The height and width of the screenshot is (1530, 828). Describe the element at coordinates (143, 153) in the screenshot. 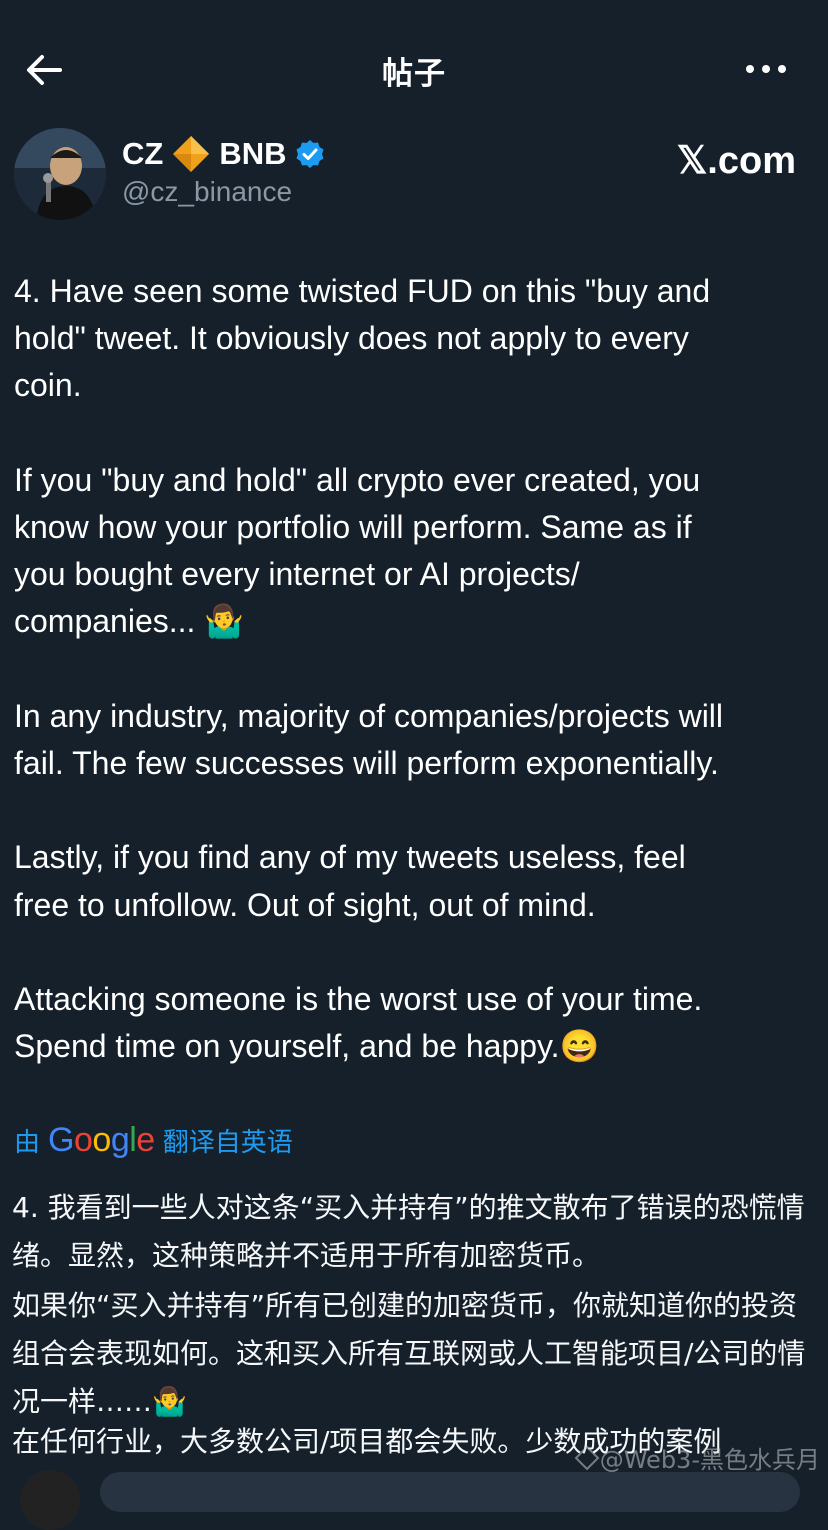

I see `author-name-part1: CZ` at that location.